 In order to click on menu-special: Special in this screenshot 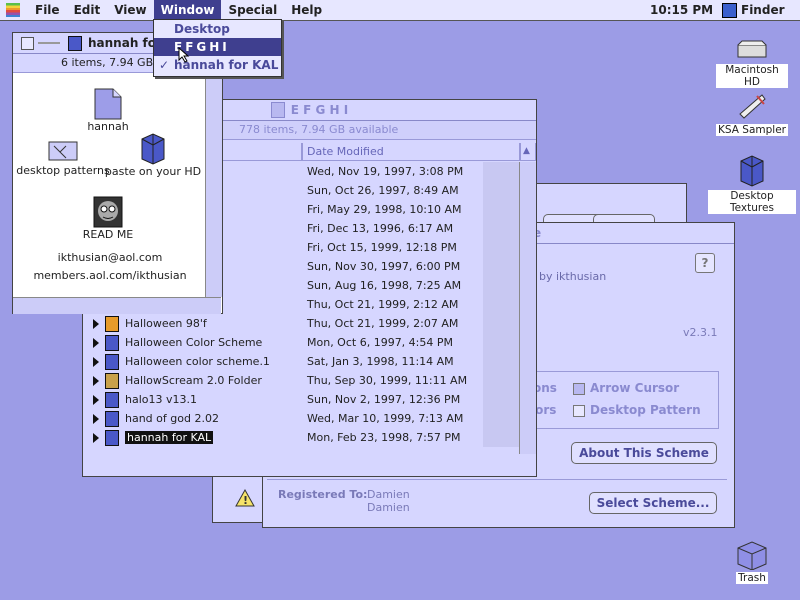, I will do `click(252, 10)`.